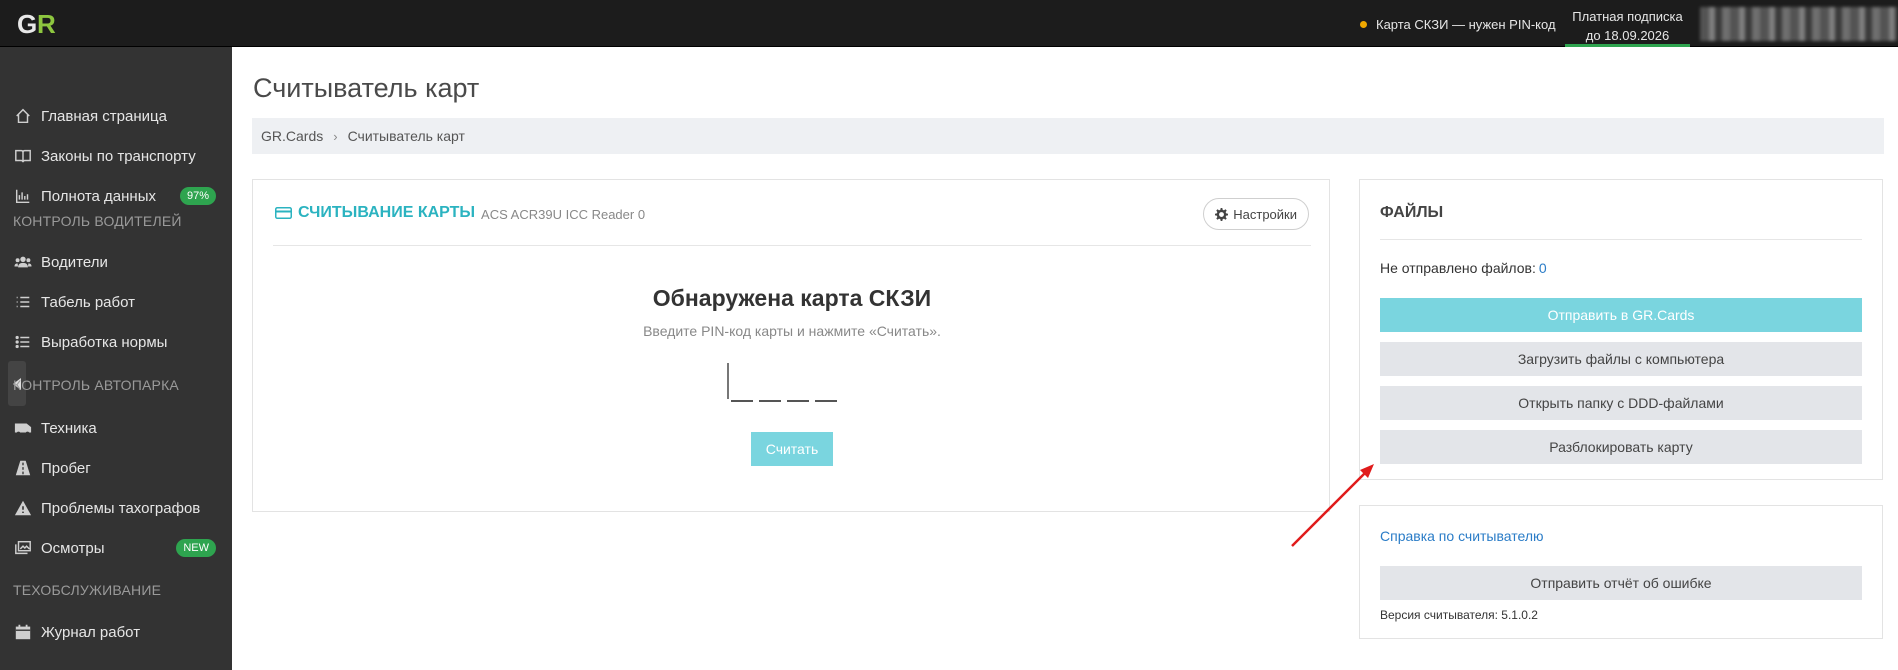  What do you see at coordinates (116, 548) in the screenshot?
I see `sidebar-item-inspections: Осмотры NEW` at bounding box center [116, 548].